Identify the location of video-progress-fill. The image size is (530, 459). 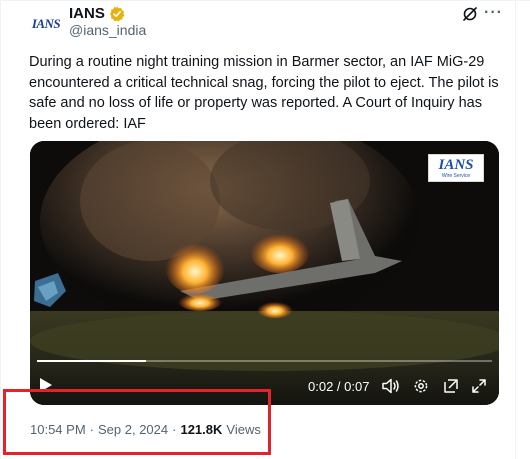
(92, 361).